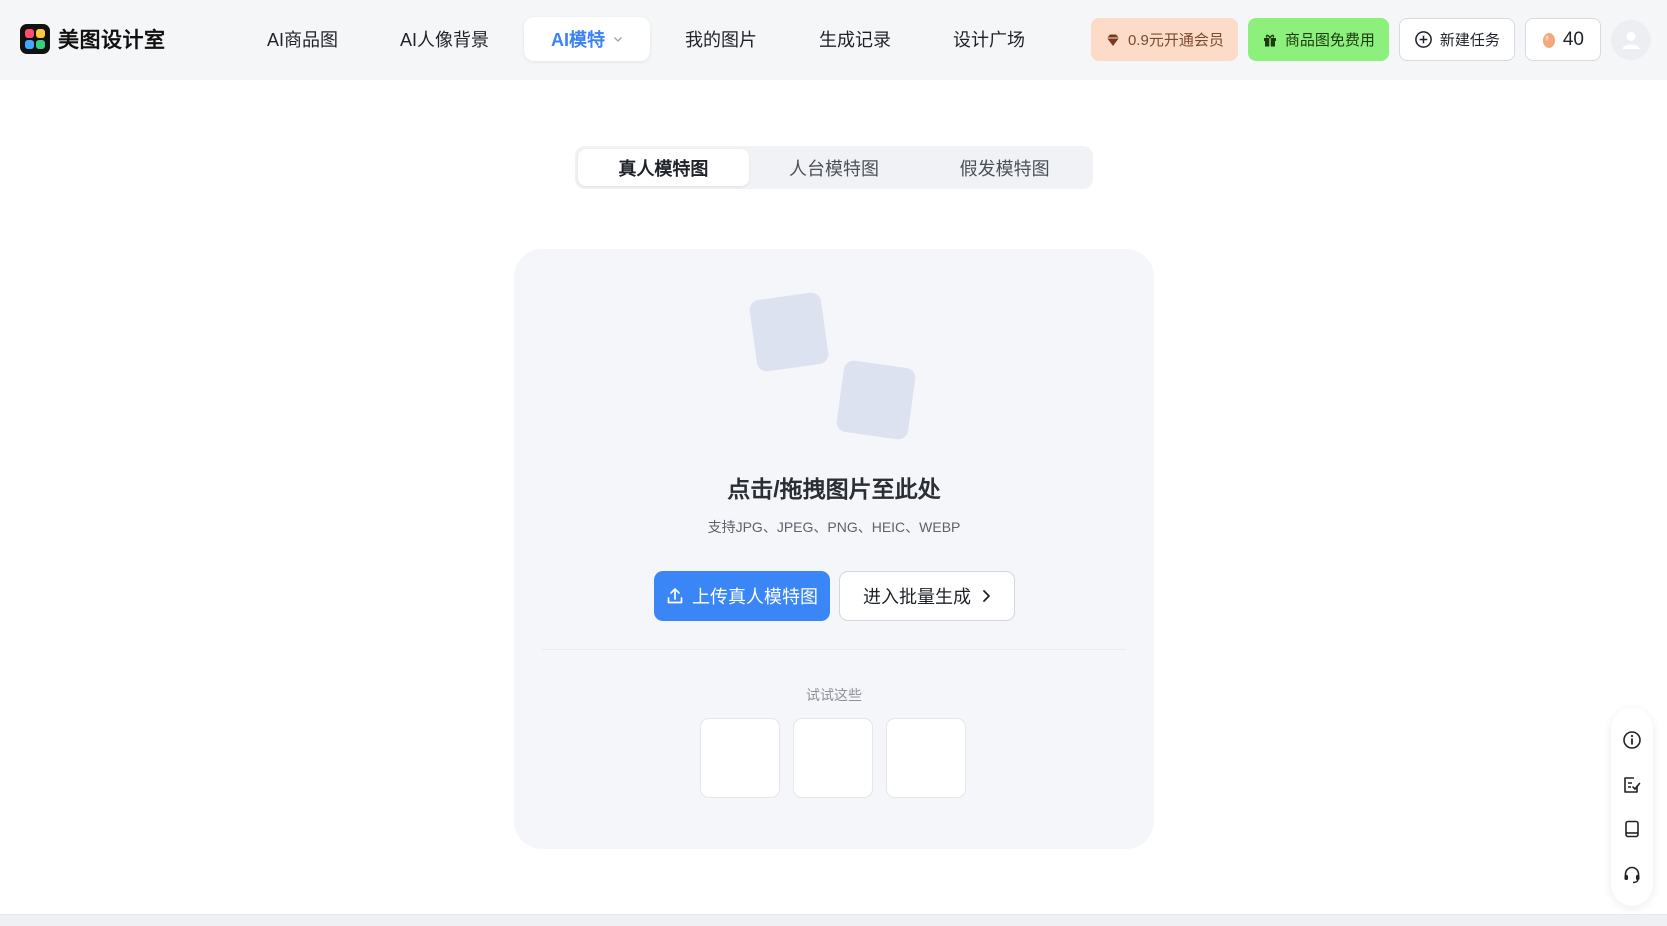  Describe the element at coordinates (35, 39) in the screenshot. I see `logo-icon` at that location.